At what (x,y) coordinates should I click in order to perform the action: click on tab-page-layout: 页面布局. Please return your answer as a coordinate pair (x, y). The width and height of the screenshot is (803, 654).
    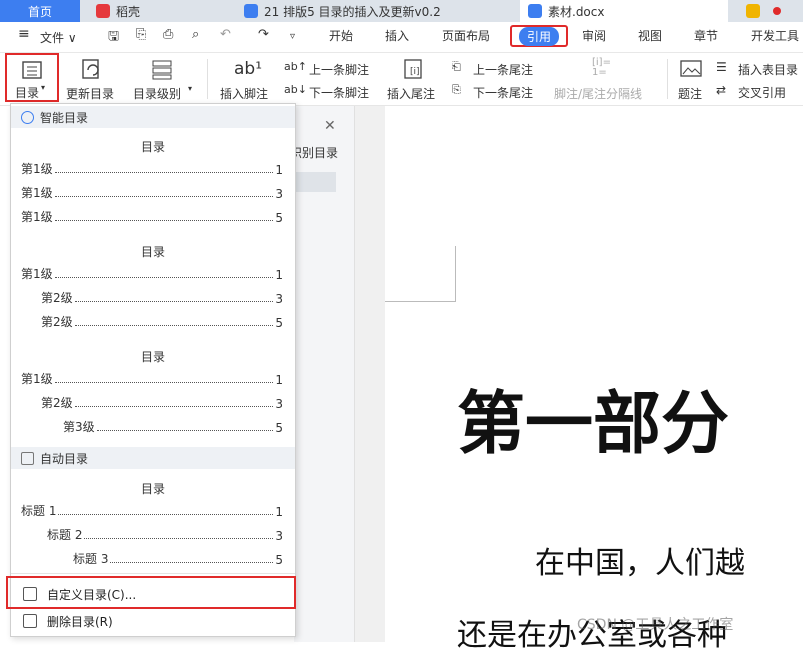
    Looking at the image, I should click on (466, 35).